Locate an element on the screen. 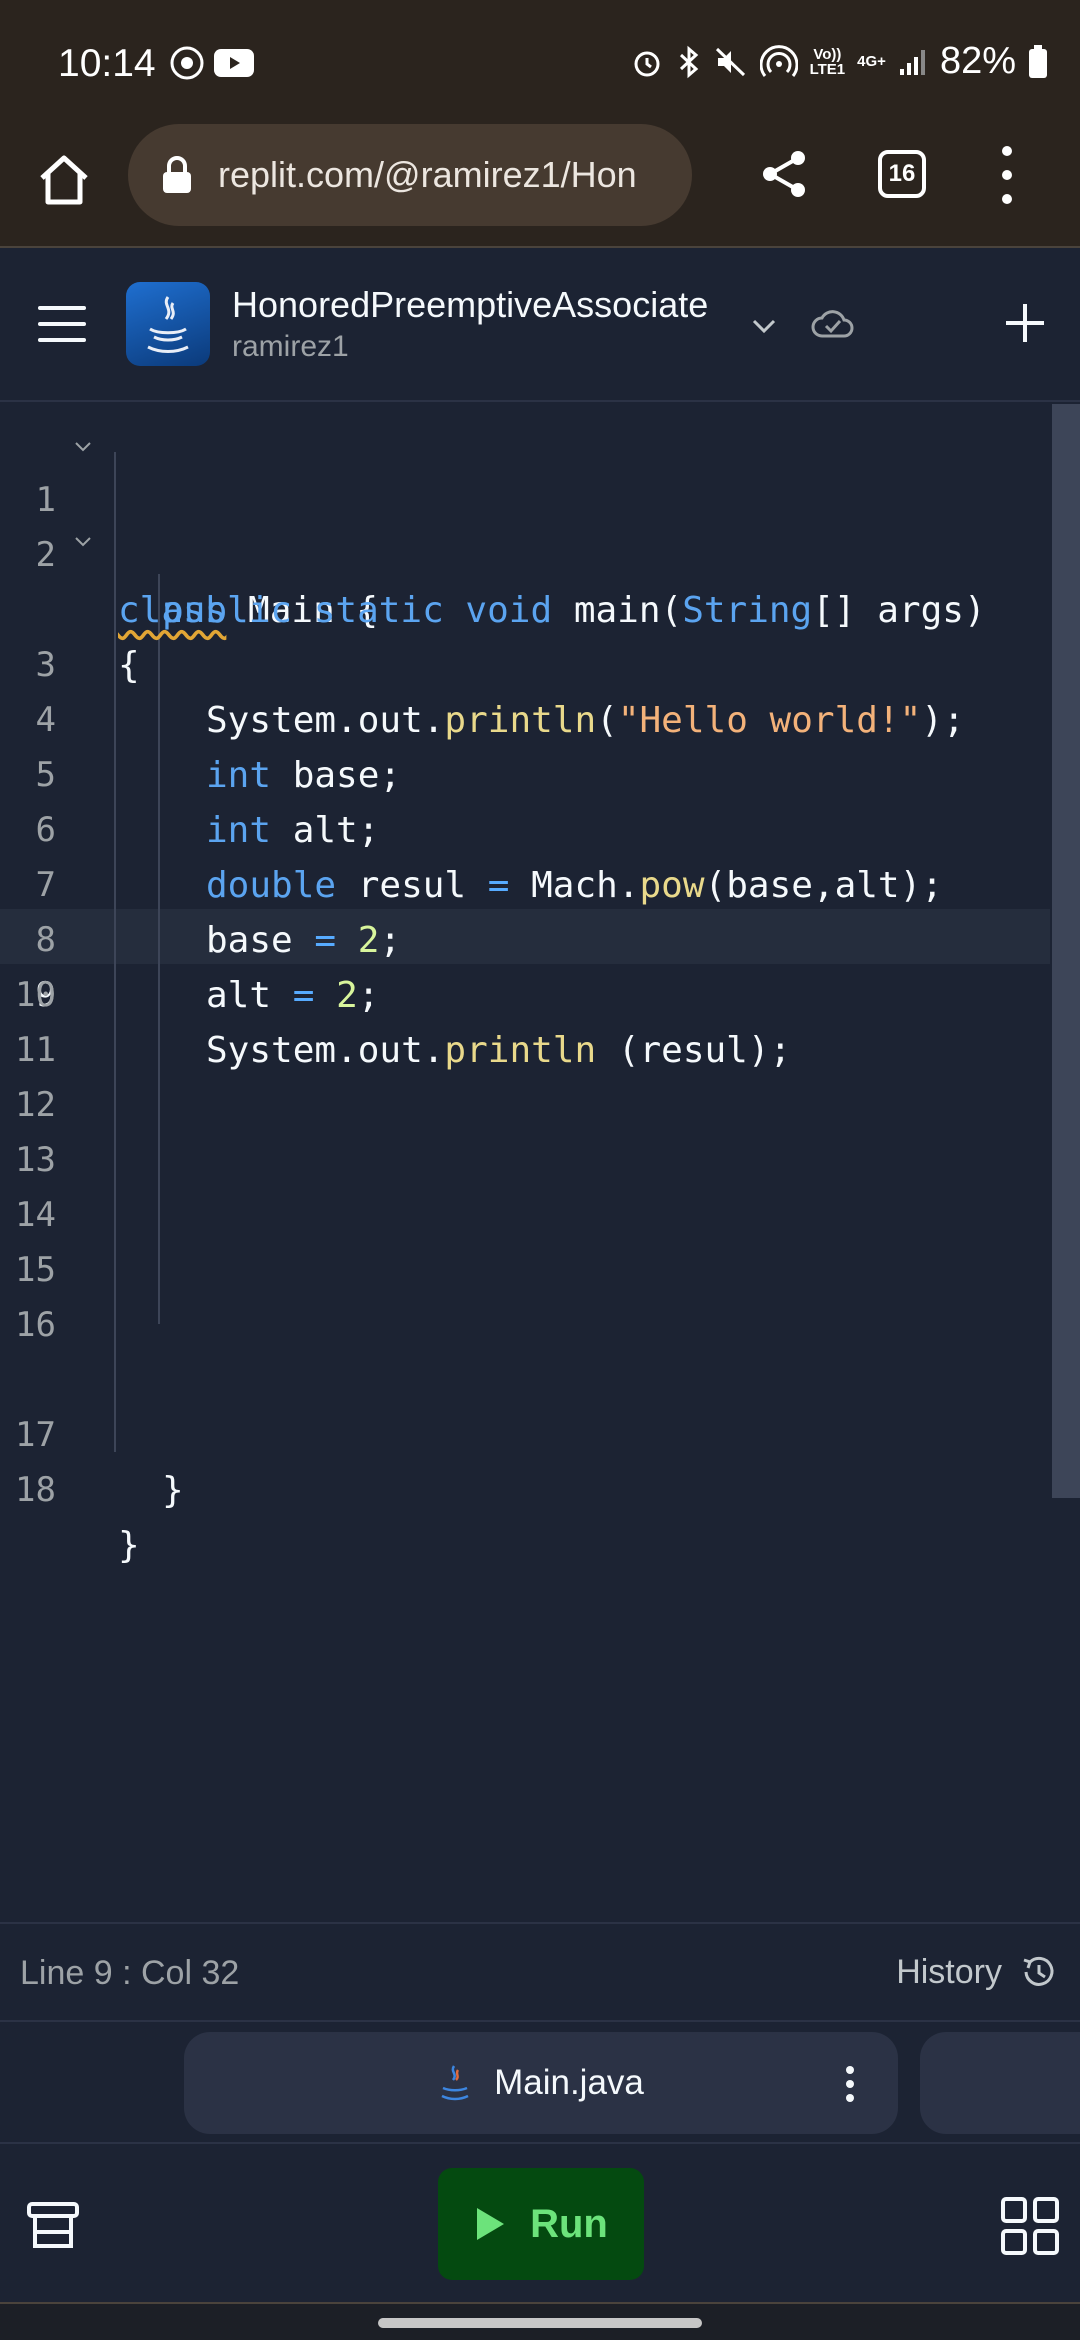 This screenshot has height=2340, width=1080. chrome-icon is located at coordinates (187, 63).